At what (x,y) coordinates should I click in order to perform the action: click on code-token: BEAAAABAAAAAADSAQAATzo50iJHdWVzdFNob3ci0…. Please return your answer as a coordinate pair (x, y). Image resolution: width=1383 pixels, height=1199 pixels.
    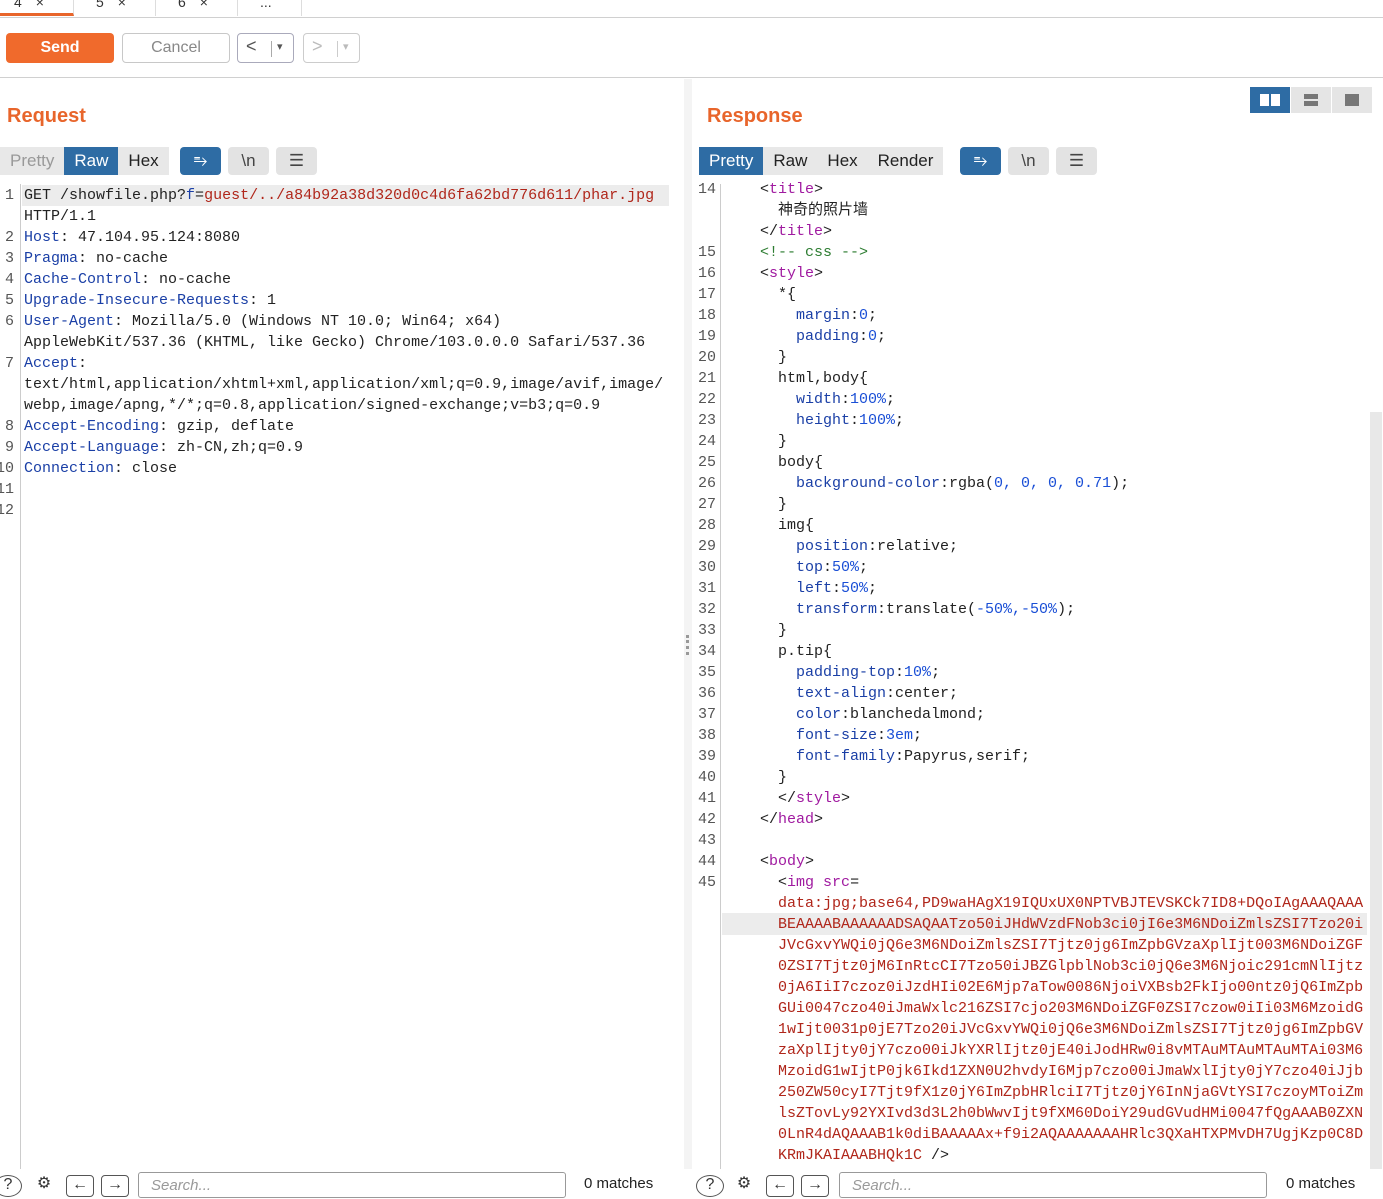
    Looking at the image, I should click on (1071, 924).